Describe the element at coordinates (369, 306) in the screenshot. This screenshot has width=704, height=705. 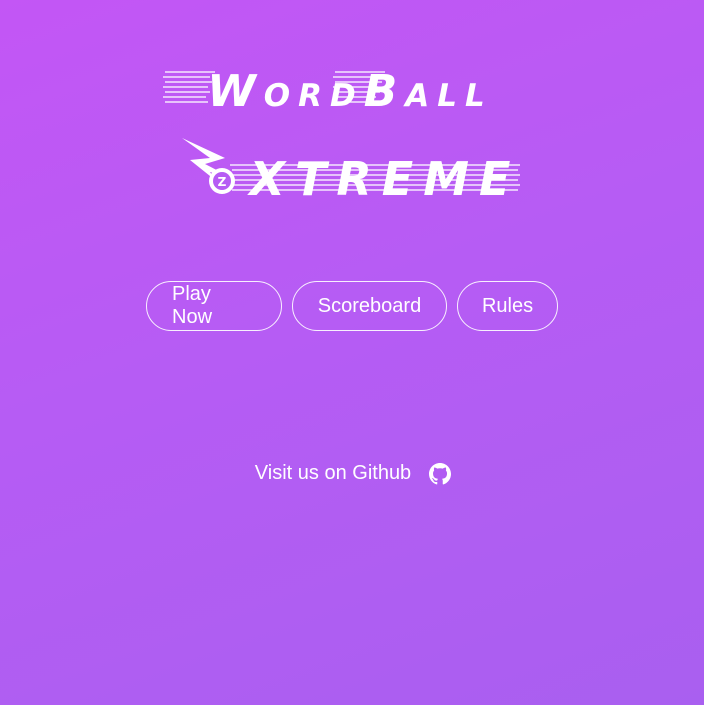
I see `scoreboard-button: Scoreboard` at that location.